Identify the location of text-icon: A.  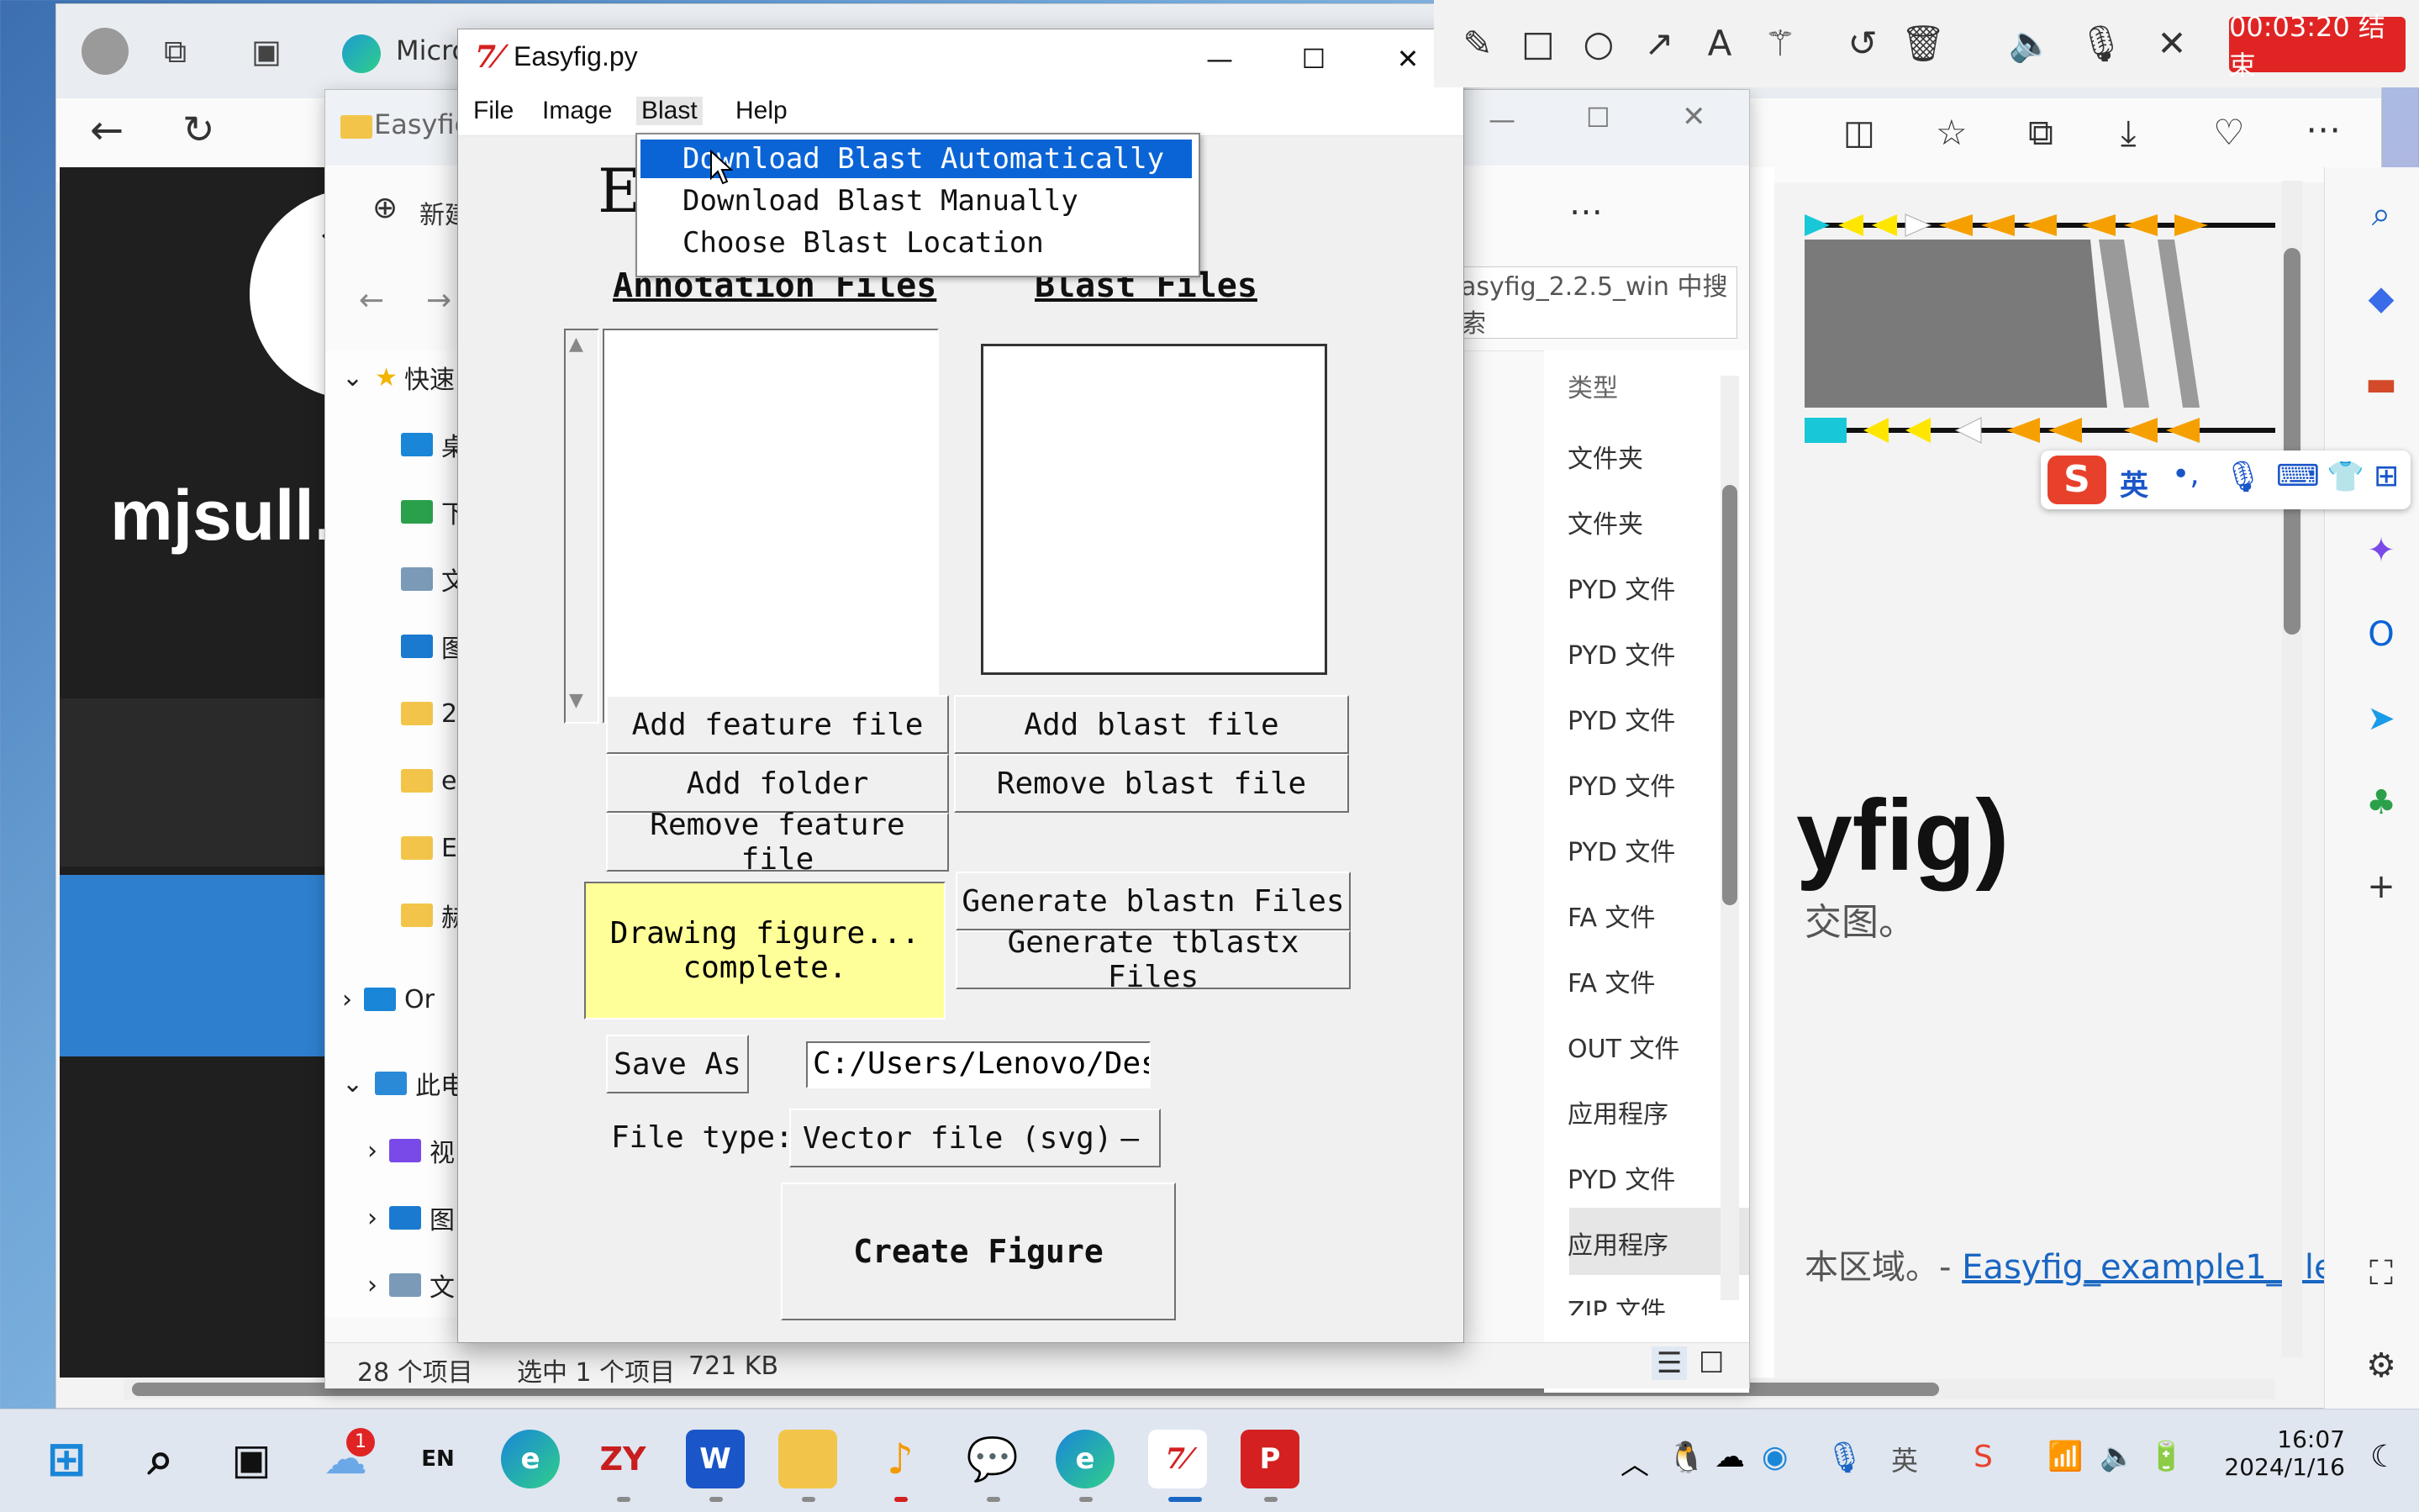
(1719, 44).